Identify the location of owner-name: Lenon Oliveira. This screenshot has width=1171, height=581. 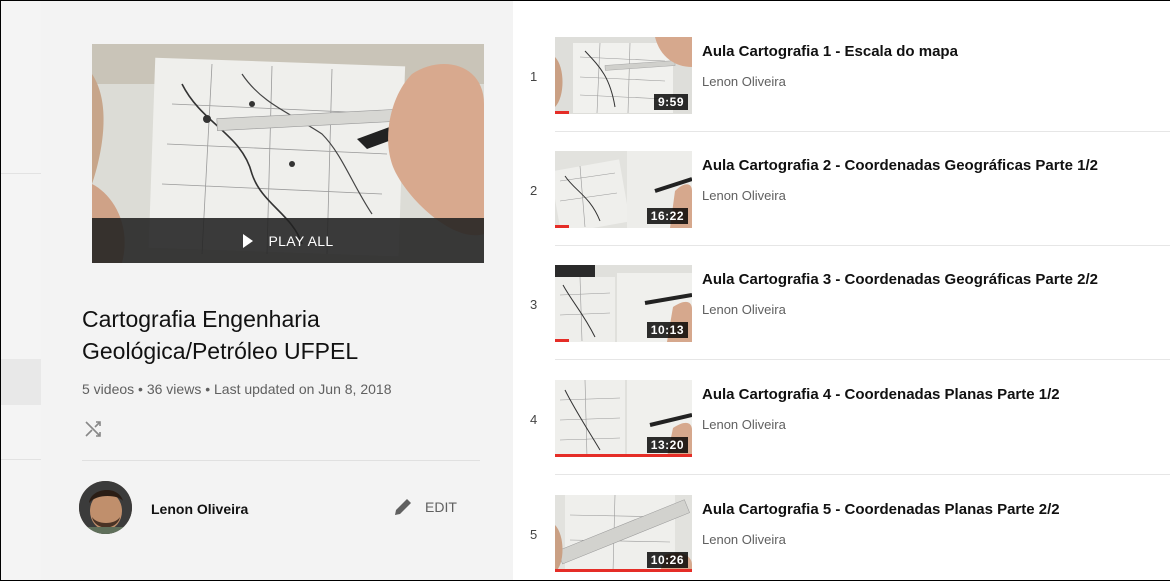
(199, 509).